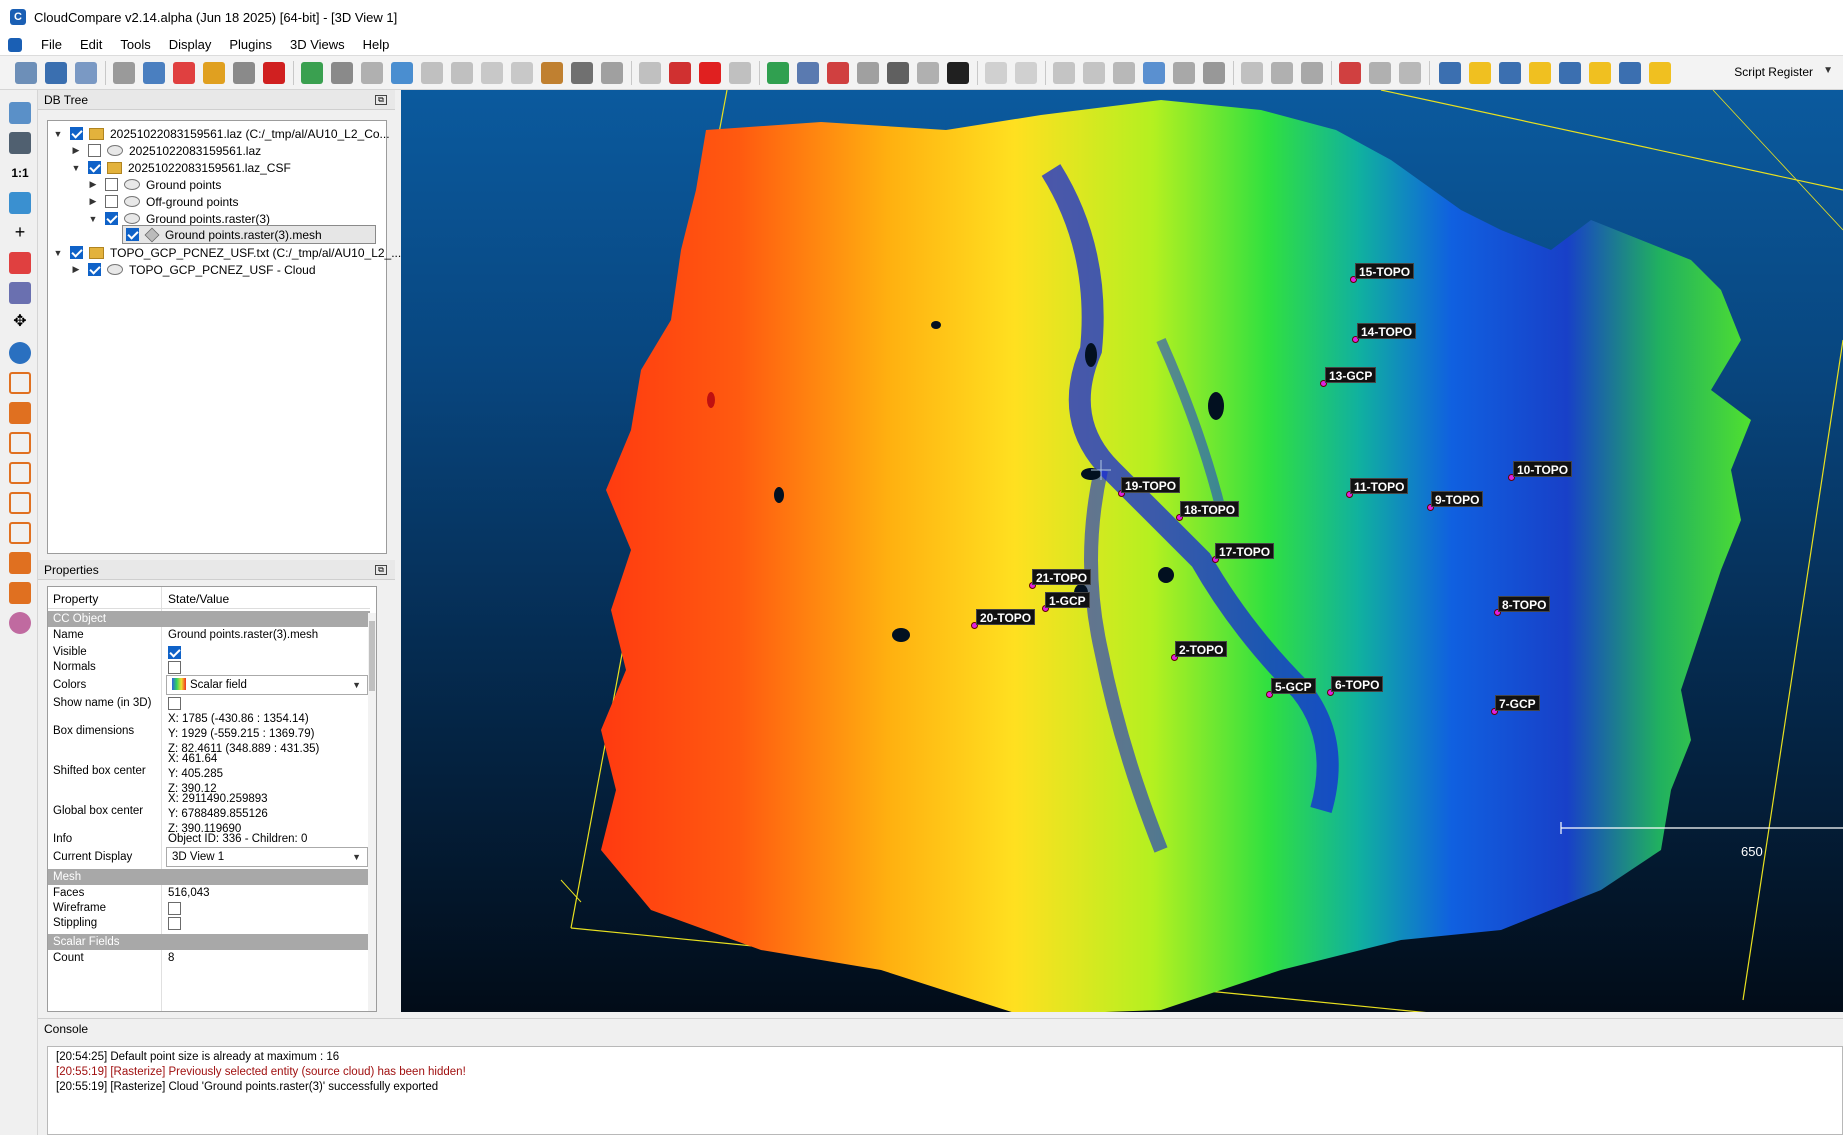 The height and width of the screenshot is (1135, 1843). What do you see at coordinates (174, 652) in the screenshot?
I see `visible-checkbox` at bounding box center [174, 652].